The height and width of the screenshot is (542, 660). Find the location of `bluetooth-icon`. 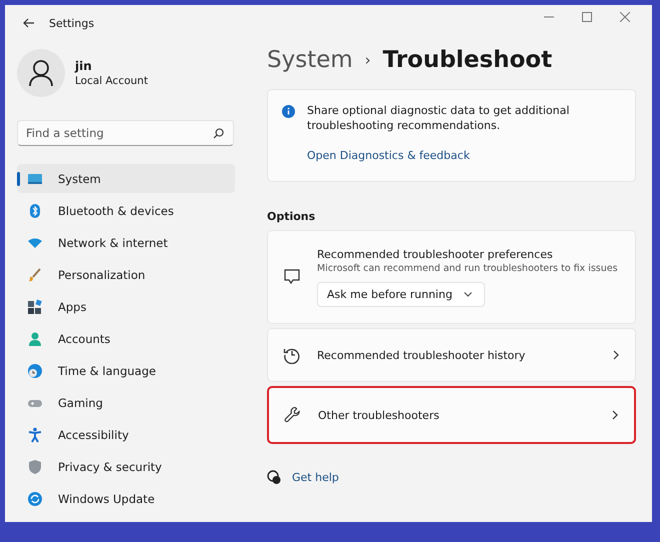

bluetooth-icon is located at coordinates (35, 210).